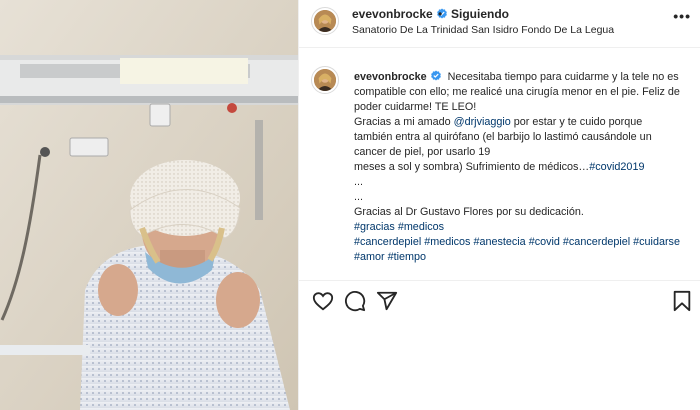 This screenshot has height=410, width=700. What do you see at coordinates (415, 107) in the screenshot?
I see `caption-text-line: poder cuidarme! TE LEO!` at bounding box center [415, 107].